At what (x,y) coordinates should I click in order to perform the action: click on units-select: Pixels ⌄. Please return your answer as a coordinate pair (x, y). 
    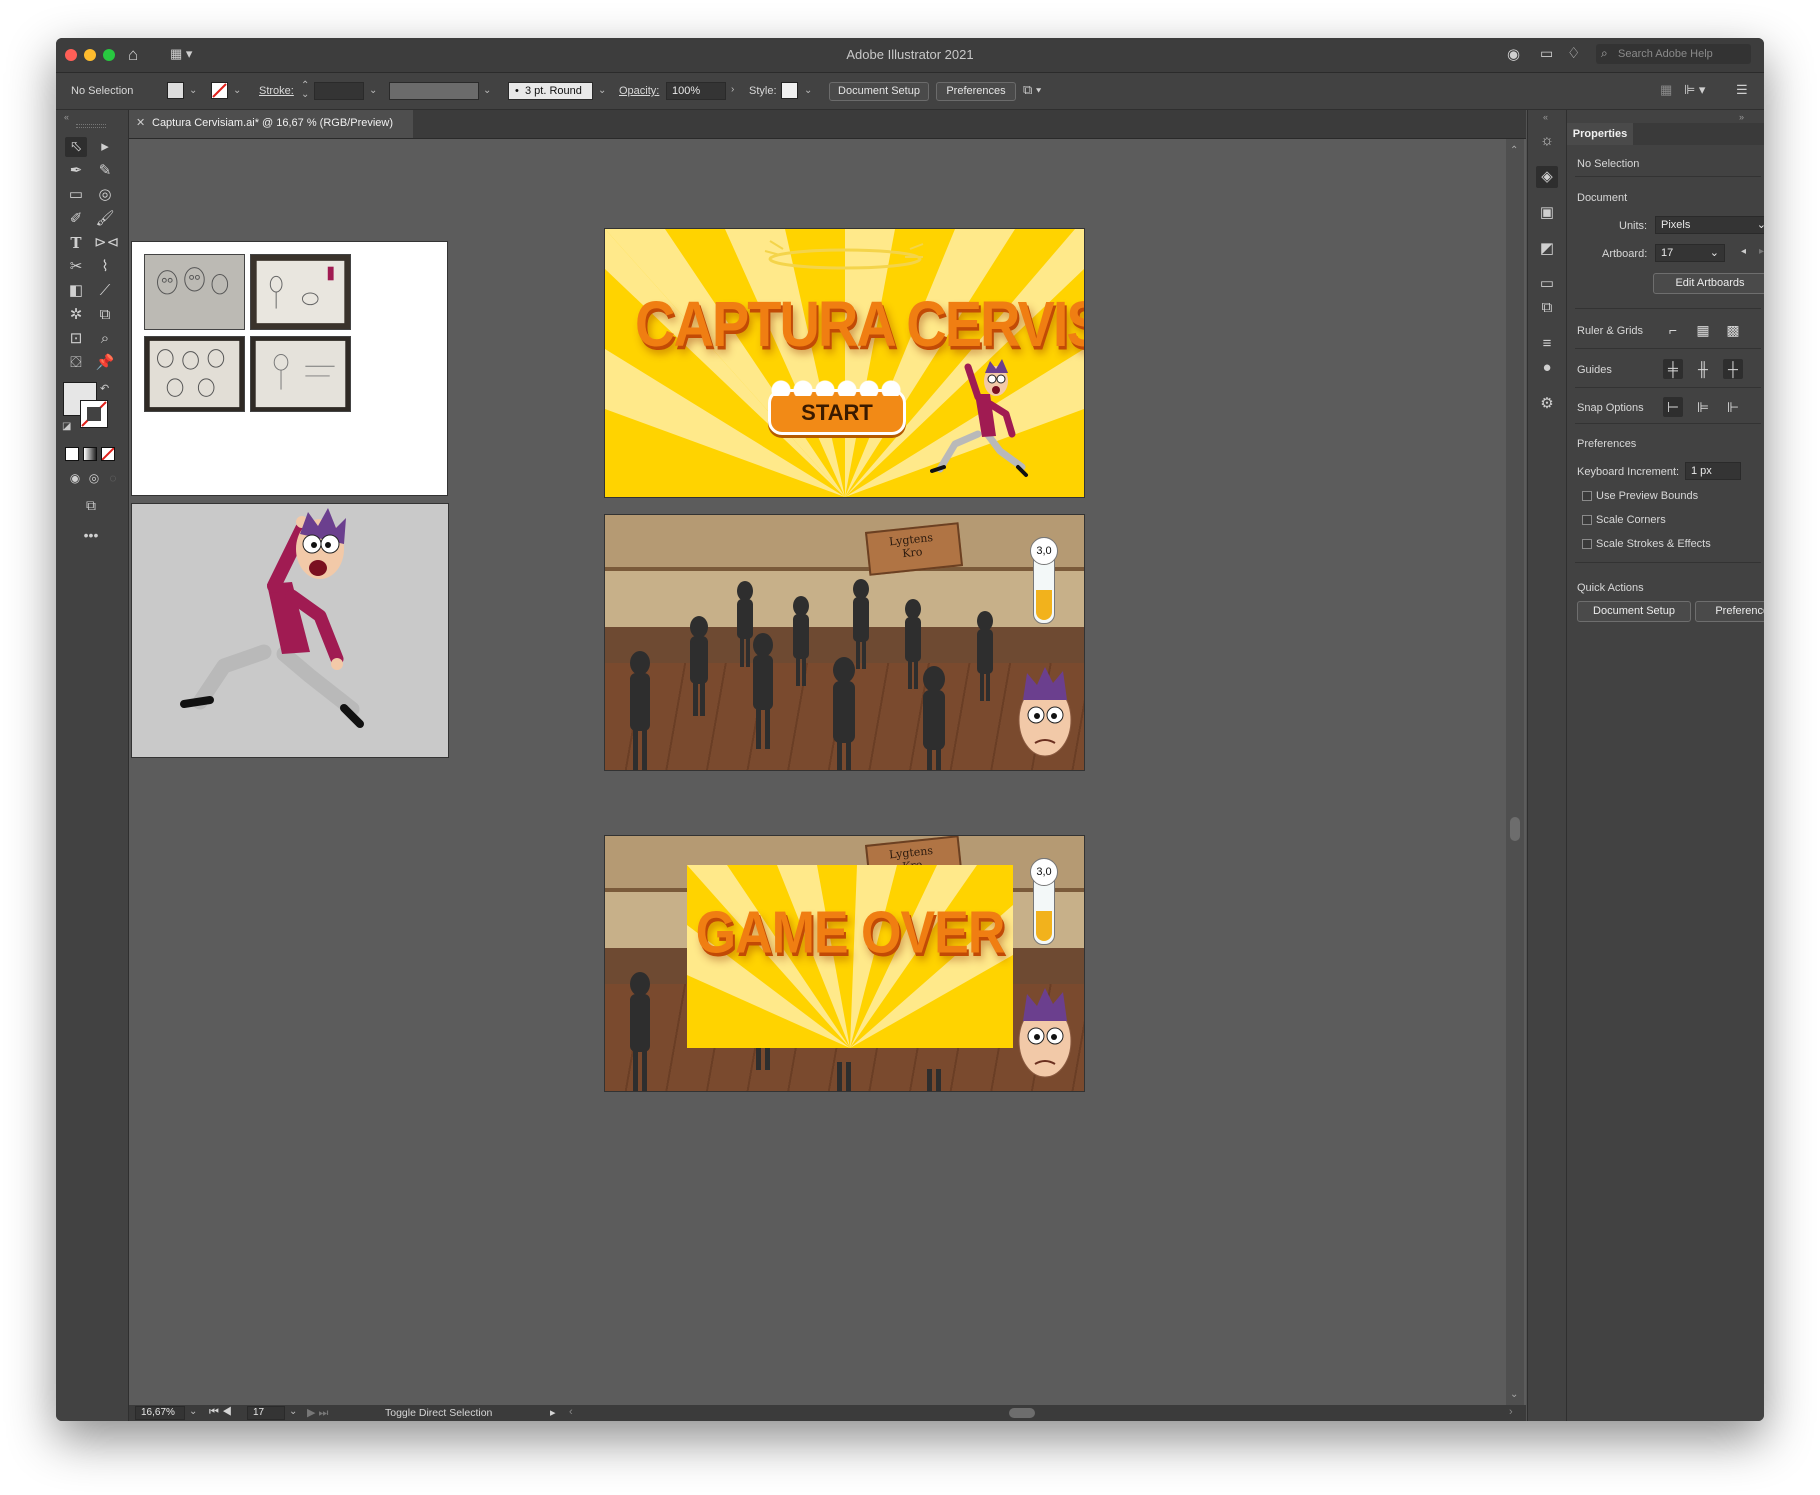
    Looking at the image, I should click on (1709, 225).